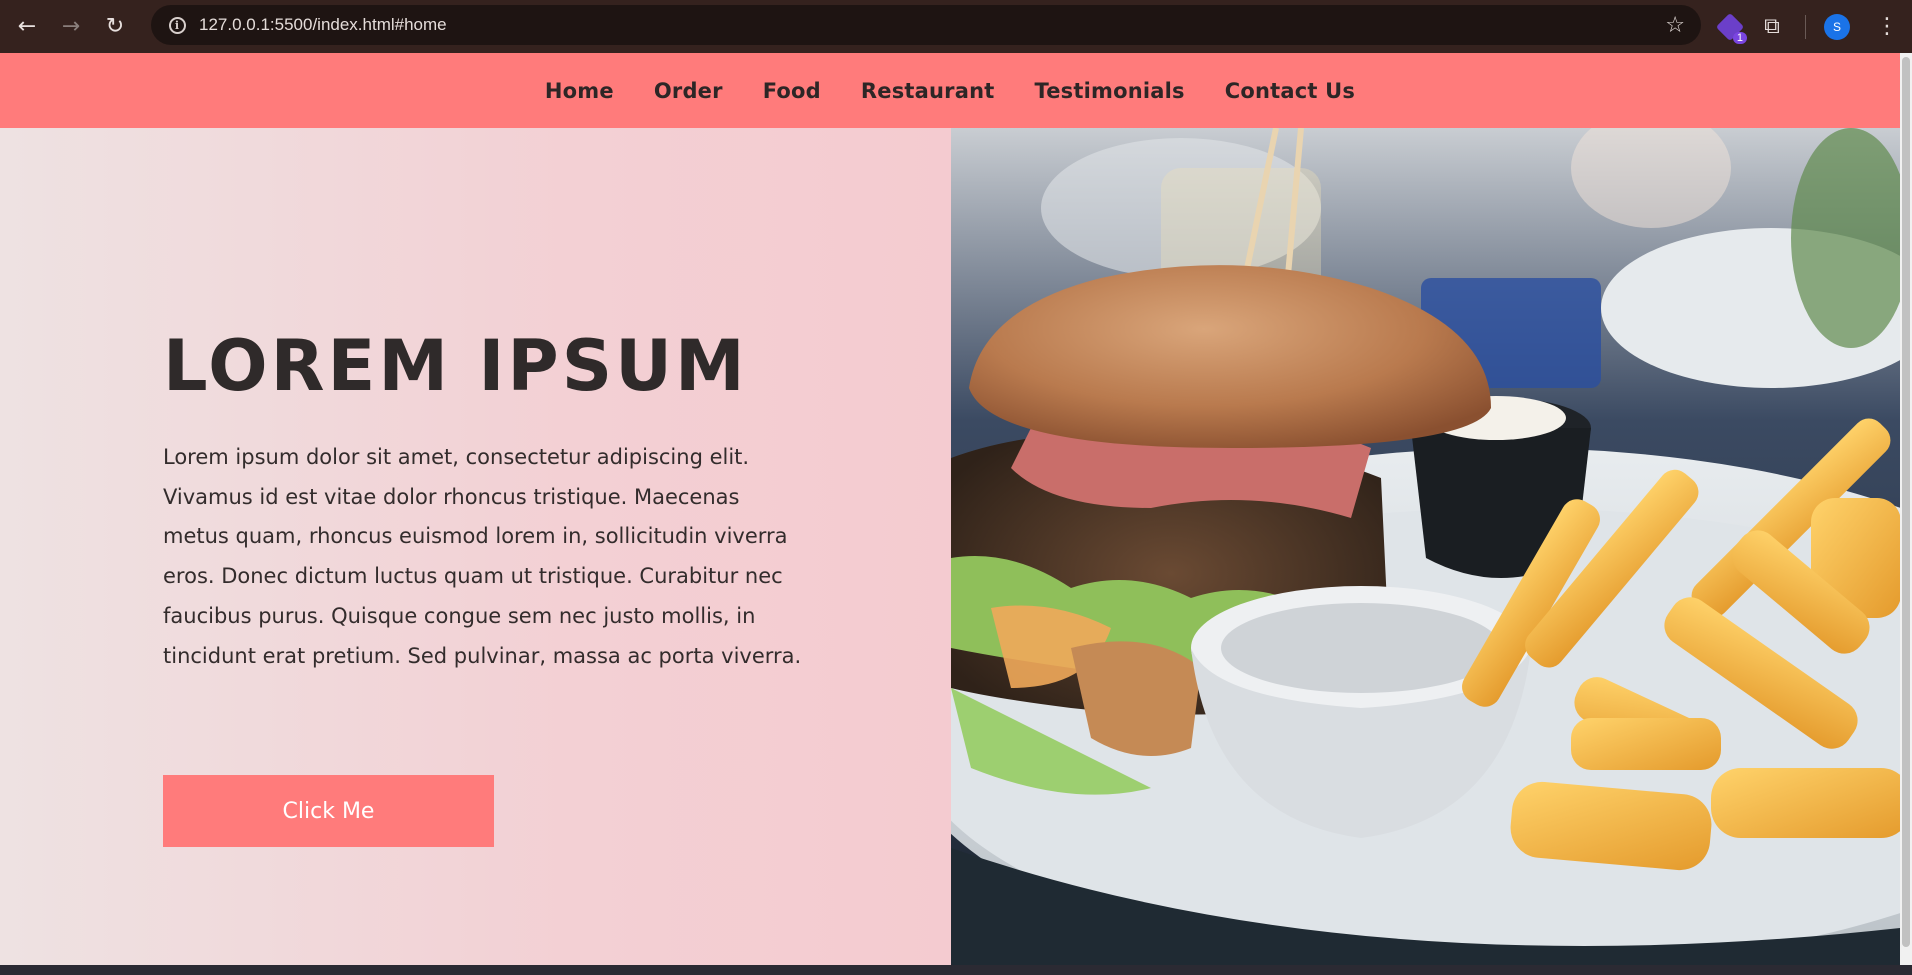  What do you see at coordinates (1837, 26) in the screenshot?
I see `profile-avatar: S` at bounding box center [1837, 26].